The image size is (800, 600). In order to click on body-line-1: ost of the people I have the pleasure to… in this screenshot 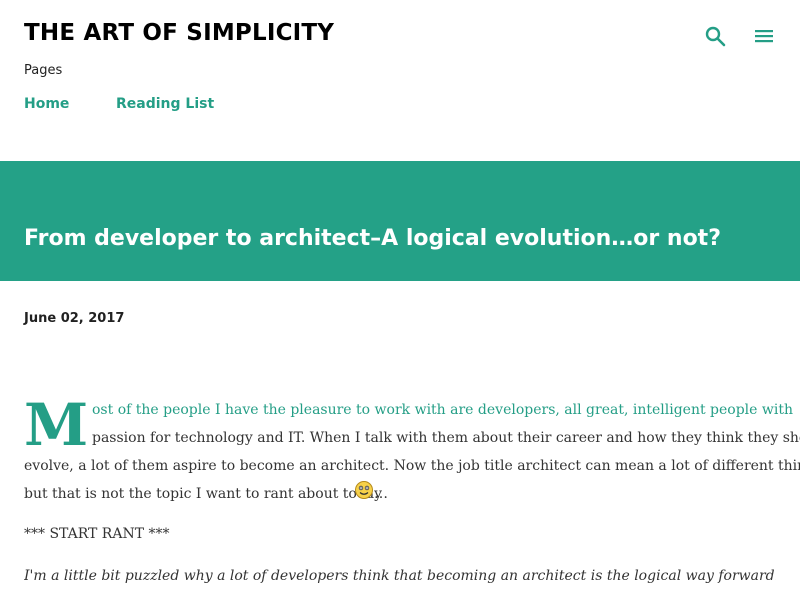, I will do `click(442, 410)`.